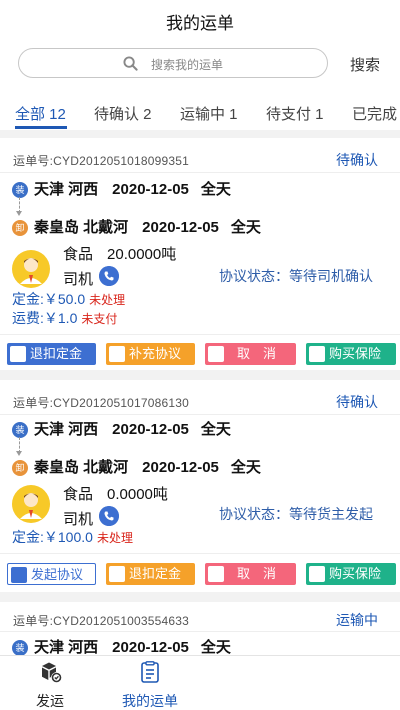  What do you see at coordinates (68, 537) in the screenshot?
I see `deposit-amount: ￥100.0` at bounding box center [68, 537].